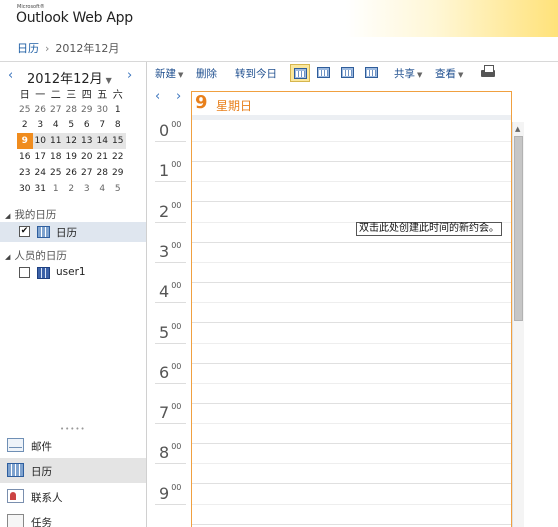  I want to click on go-to-today-button: 转到今日, so click(256, 73).